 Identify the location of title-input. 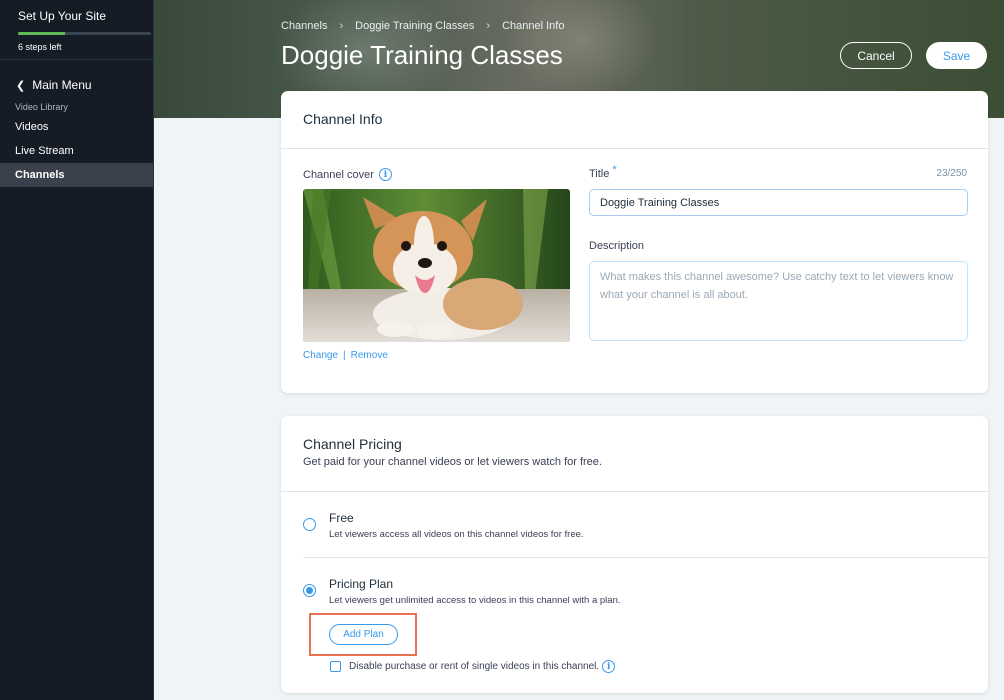
(778, 202).